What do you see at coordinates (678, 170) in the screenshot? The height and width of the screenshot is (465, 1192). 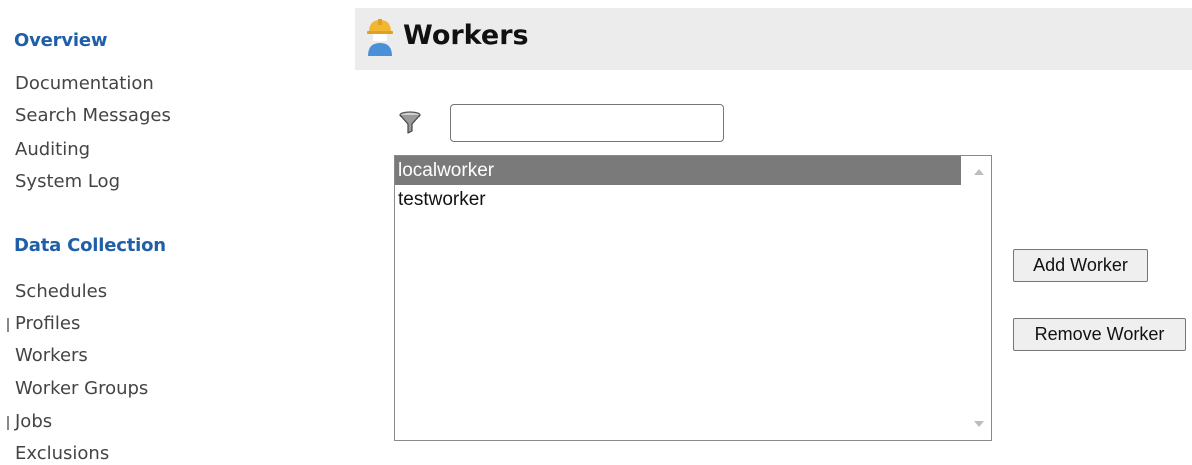 I see `list-item-localworker: localworker` at bounding box center [678, 170].